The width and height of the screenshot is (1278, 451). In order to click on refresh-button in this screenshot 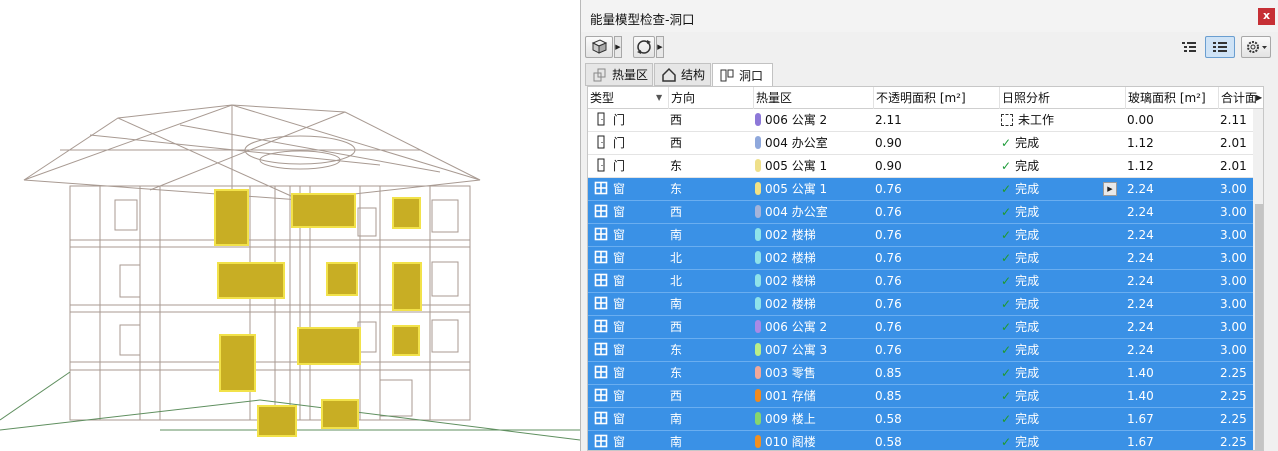, I will do `click(644, 47)`.